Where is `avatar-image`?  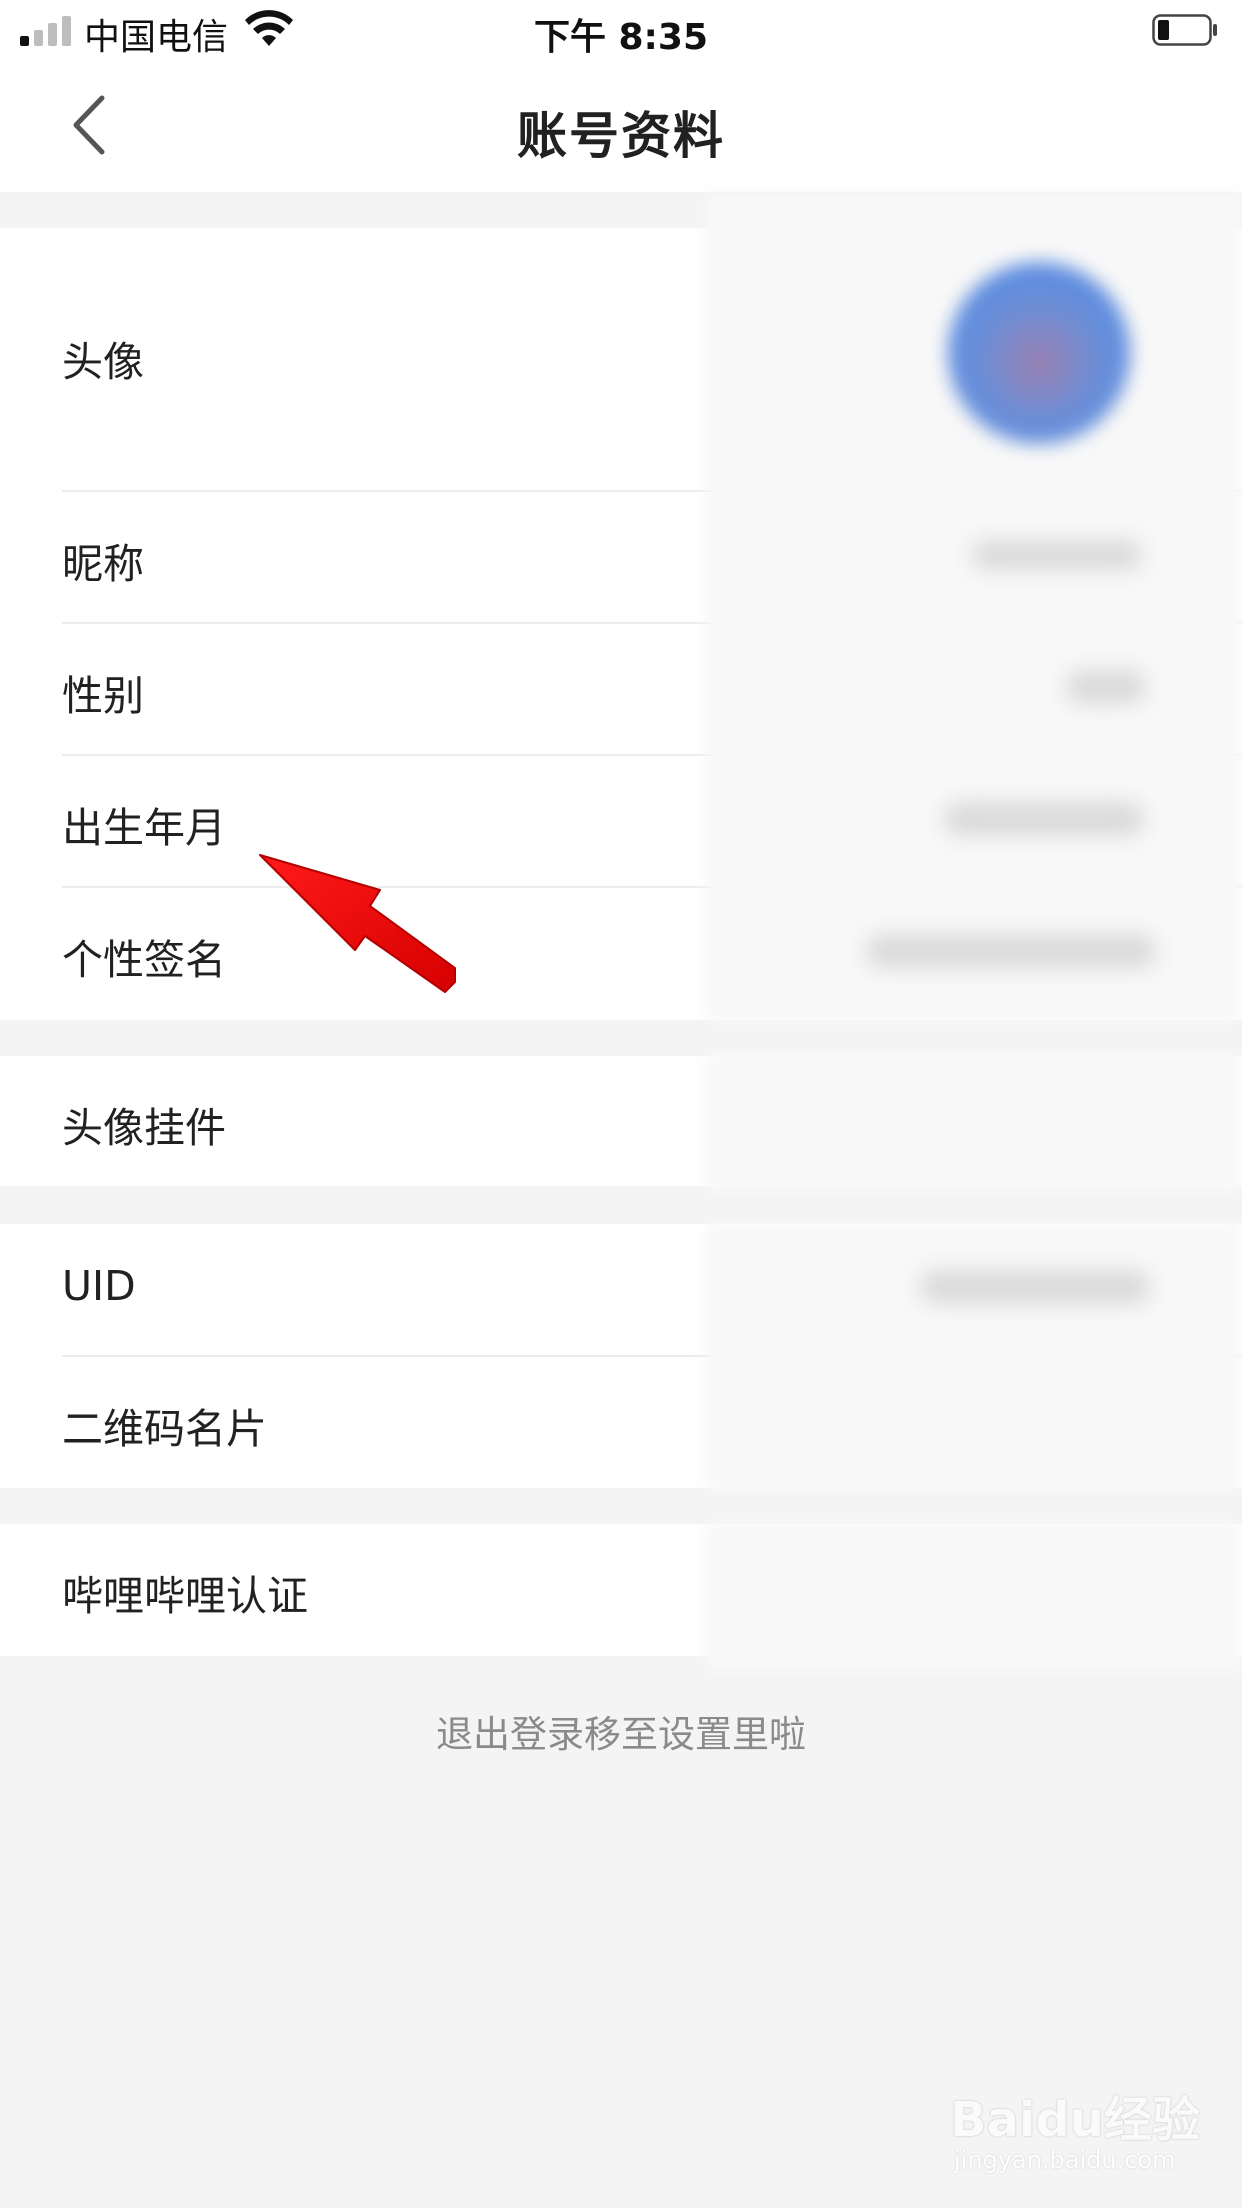 avatar-image is located at coordinates (1039, 353).